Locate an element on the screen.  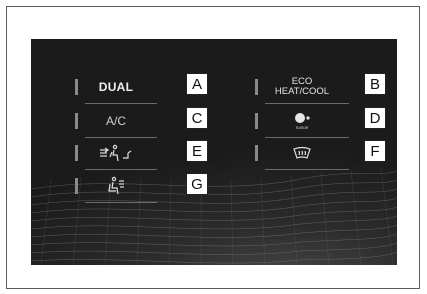
callout-b: B is located at coordinates (375, 84).